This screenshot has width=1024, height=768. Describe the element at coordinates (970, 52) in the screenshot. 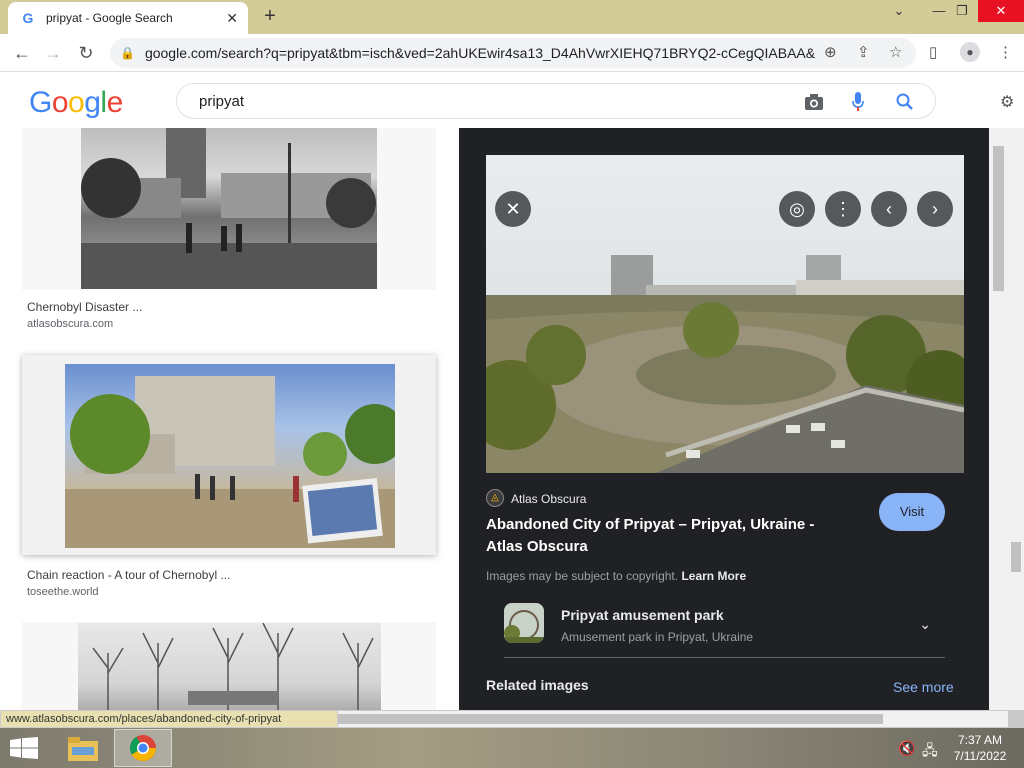

I see `profile-icon: ●` at that location.